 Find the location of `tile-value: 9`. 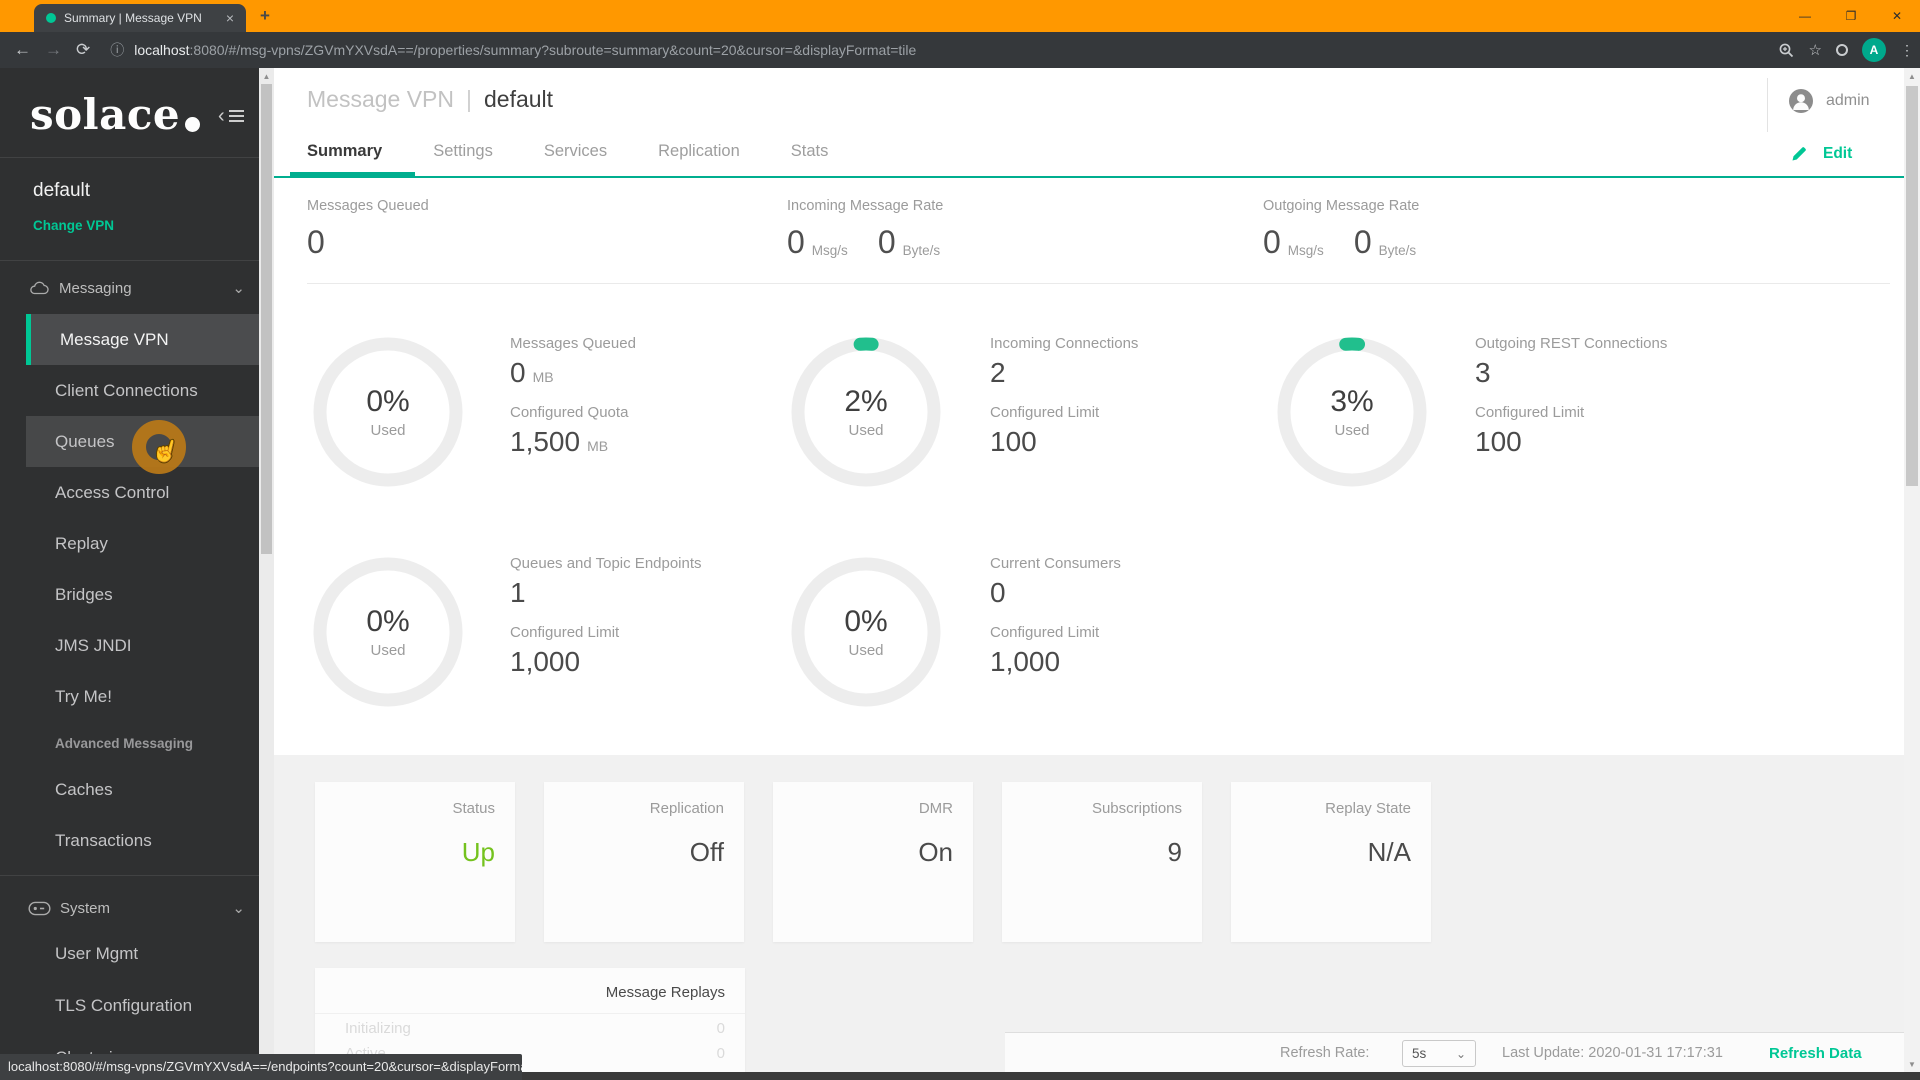

tile-value: 9 is located at coordinates (1174, 852).